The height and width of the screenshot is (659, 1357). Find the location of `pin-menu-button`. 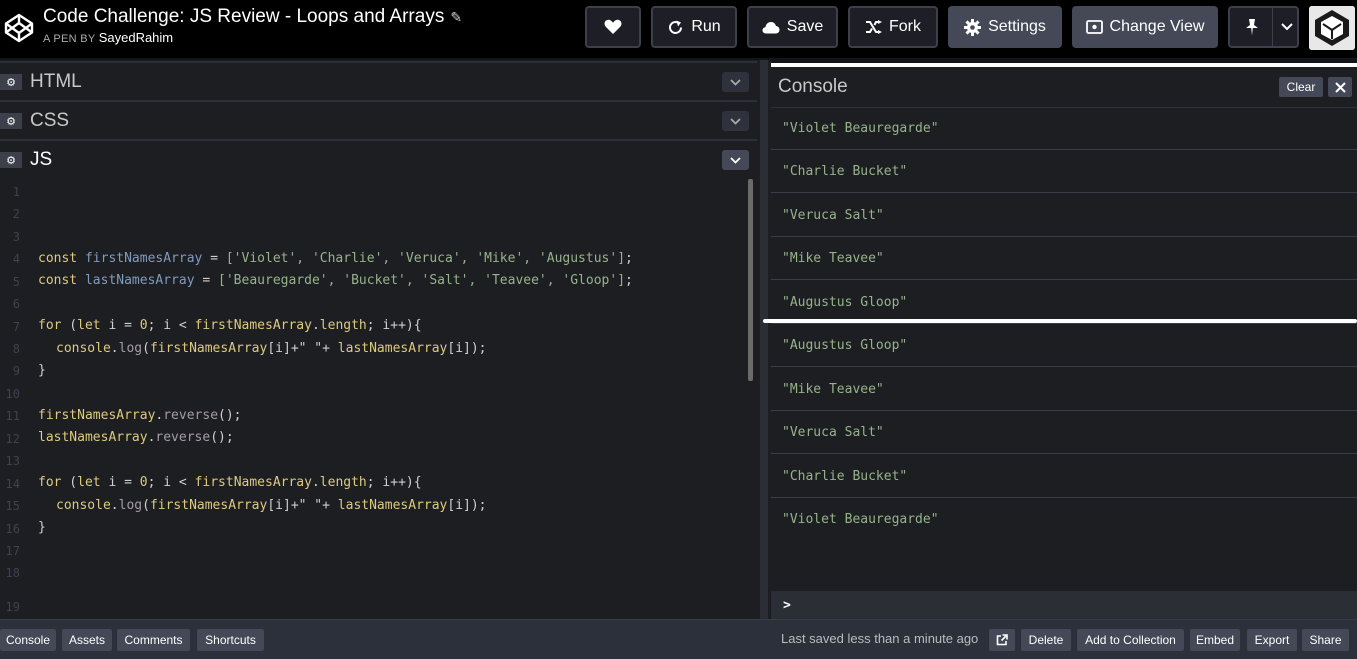

pin-menu-button is located at coordinates (1263, 27).